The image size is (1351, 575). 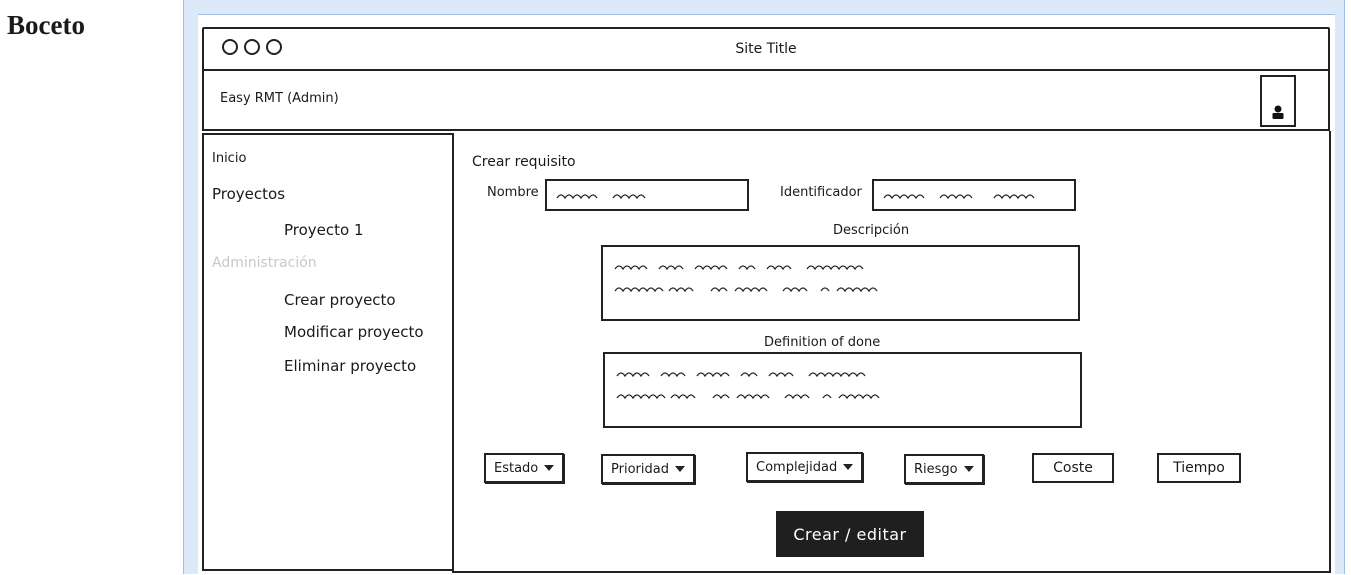 I want to click on riesgo-dropdown: Riesgo, so click(x=944, y=469).